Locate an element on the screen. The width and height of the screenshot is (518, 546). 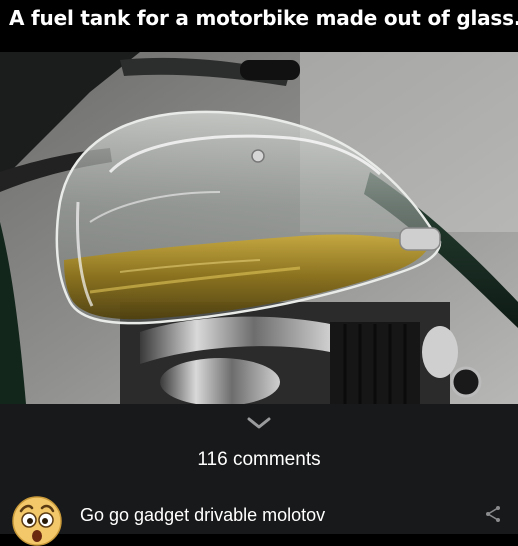
share-icon is located at coordinates (493, 514).